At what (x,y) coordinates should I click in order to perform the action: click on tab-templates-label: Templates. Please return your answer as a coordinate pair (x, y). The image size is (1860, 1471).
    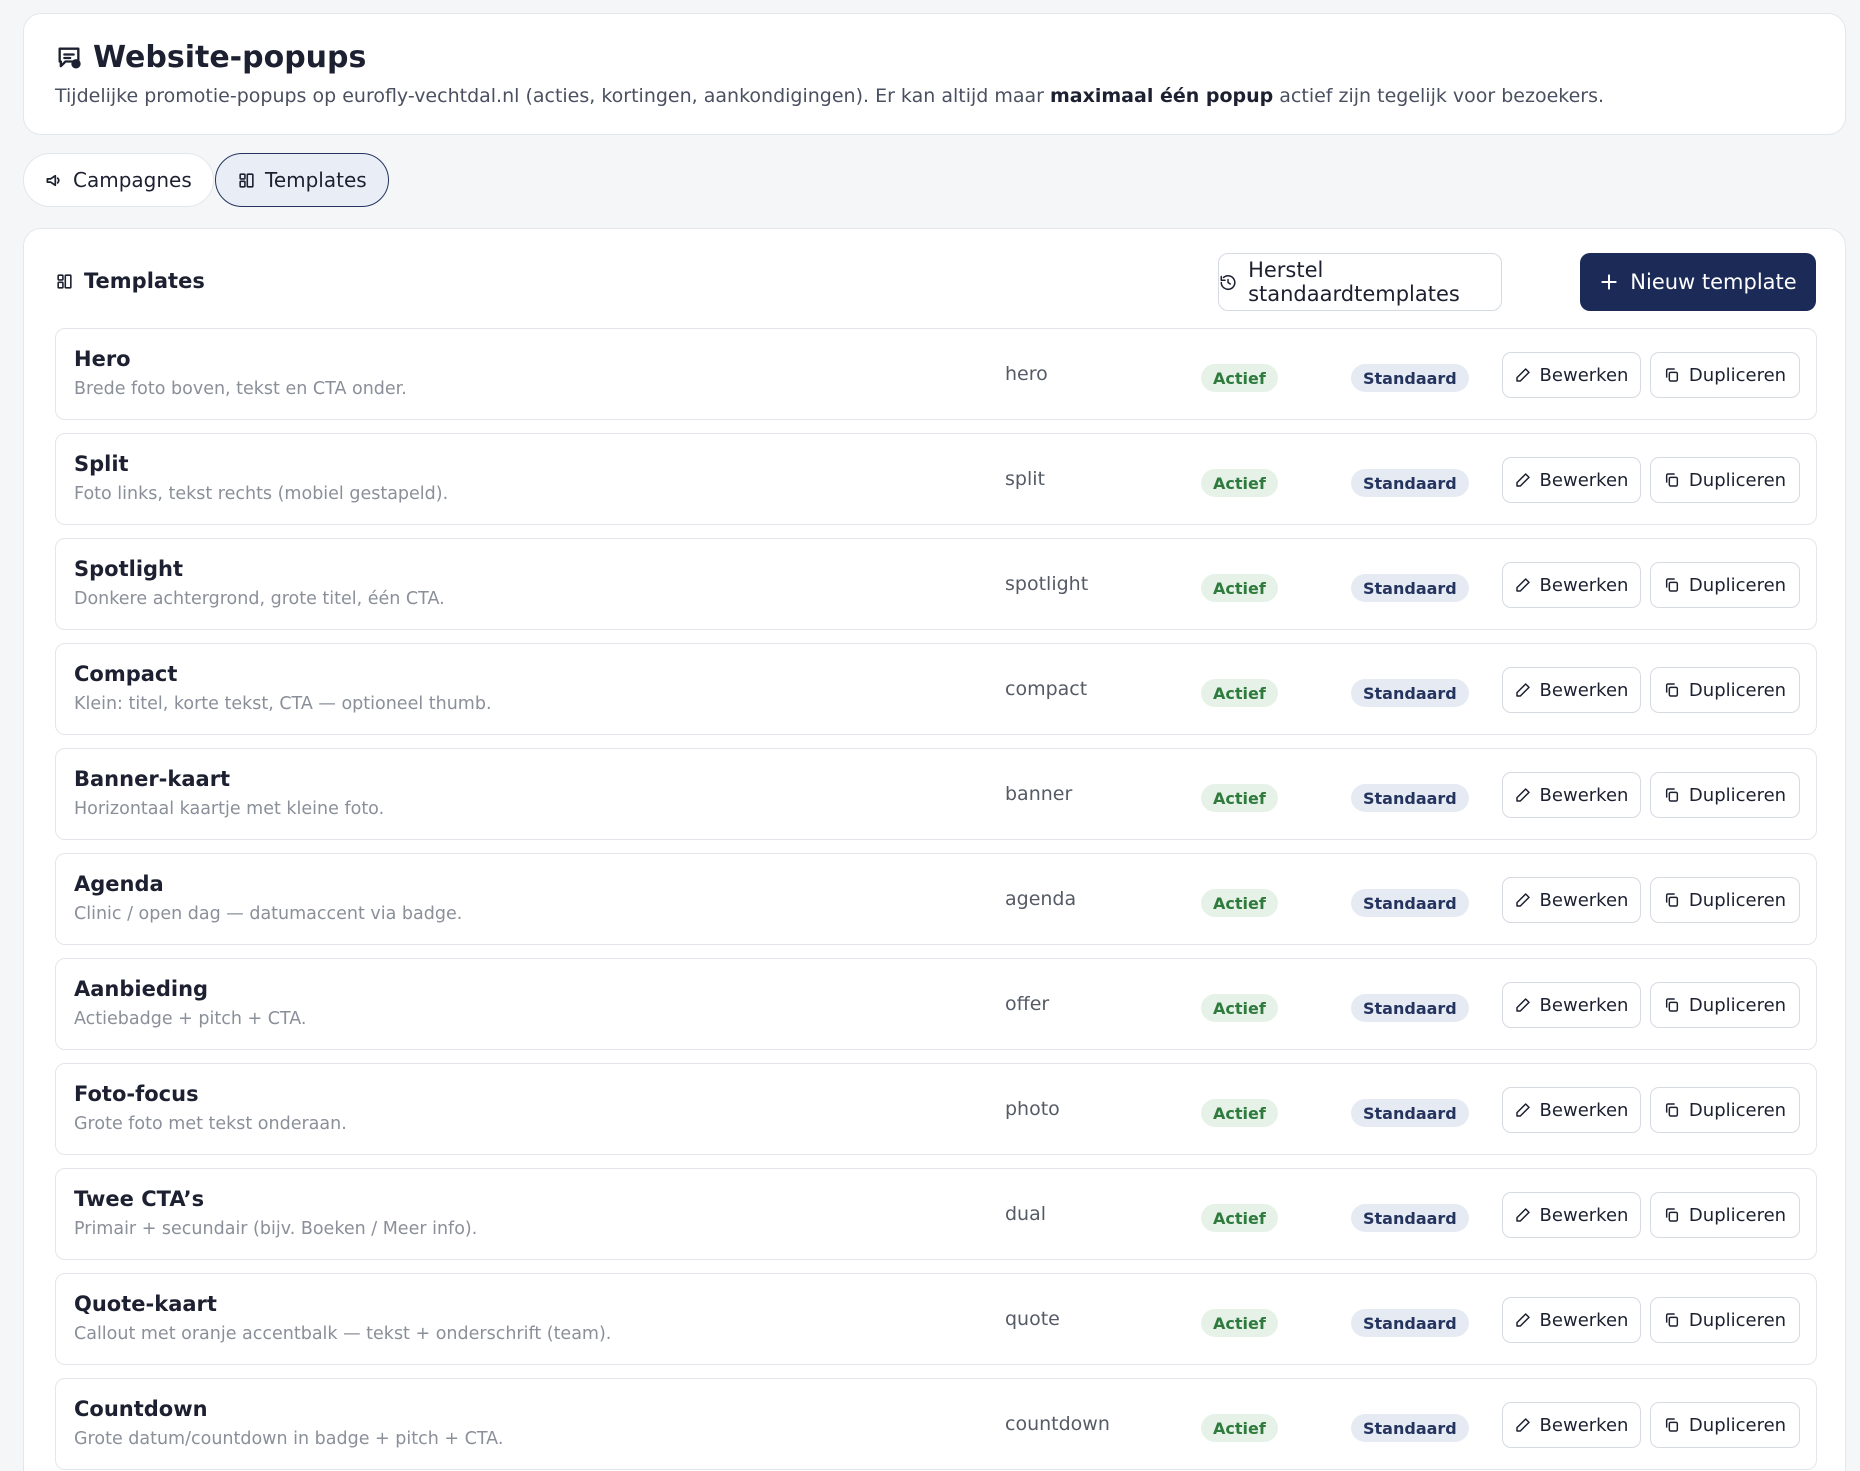
    Looking at the image, I should click on (316, 180).